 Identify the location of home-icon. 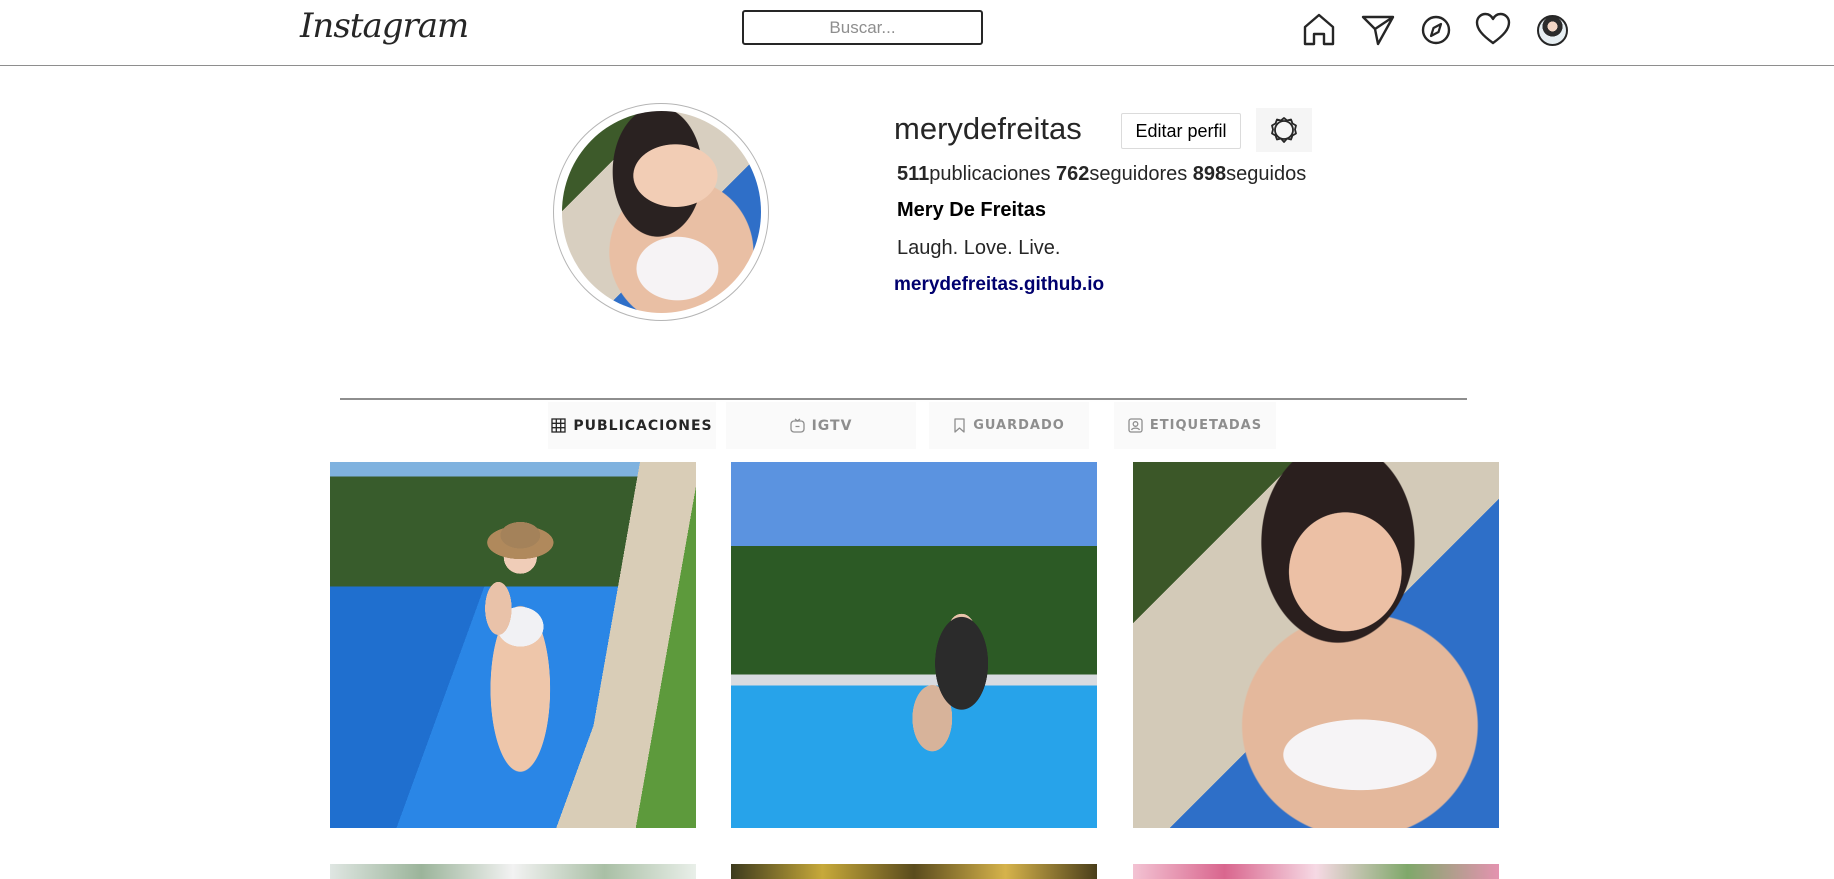
(1319, 29).